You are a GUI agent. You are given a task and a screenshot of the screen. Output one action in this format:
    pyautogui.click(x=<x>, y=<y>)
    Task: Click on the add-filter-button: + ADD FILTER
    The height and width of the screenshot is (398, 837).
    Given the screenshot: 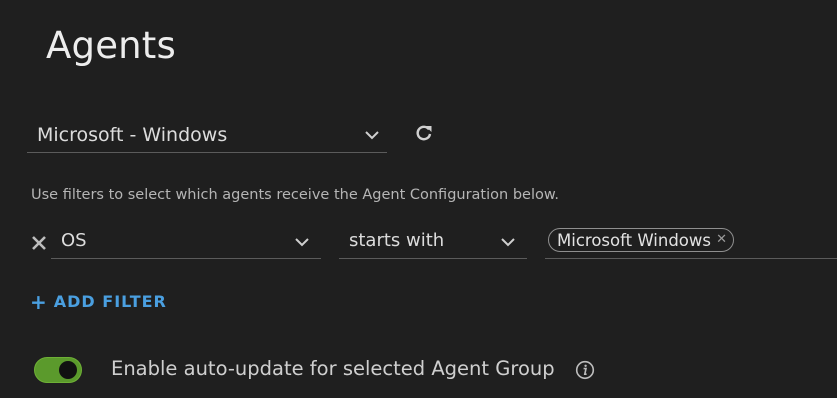 What is the action you would take?
    pyautogui.click(x=98, y=301)
    